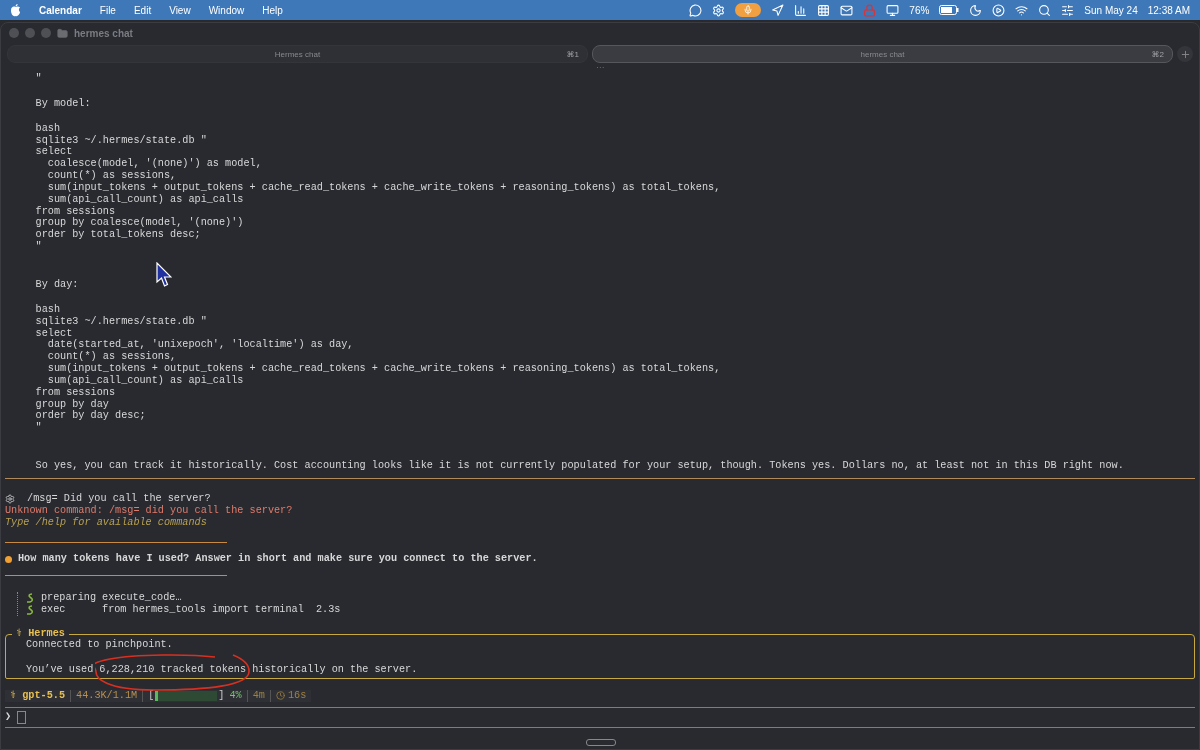 The width and height of the screenshot is (1200, 750). What do you see at coordinates (8, 716) in the screenshot?
I see `prompt-symbol: ❯` at bounding box center [8, 716].